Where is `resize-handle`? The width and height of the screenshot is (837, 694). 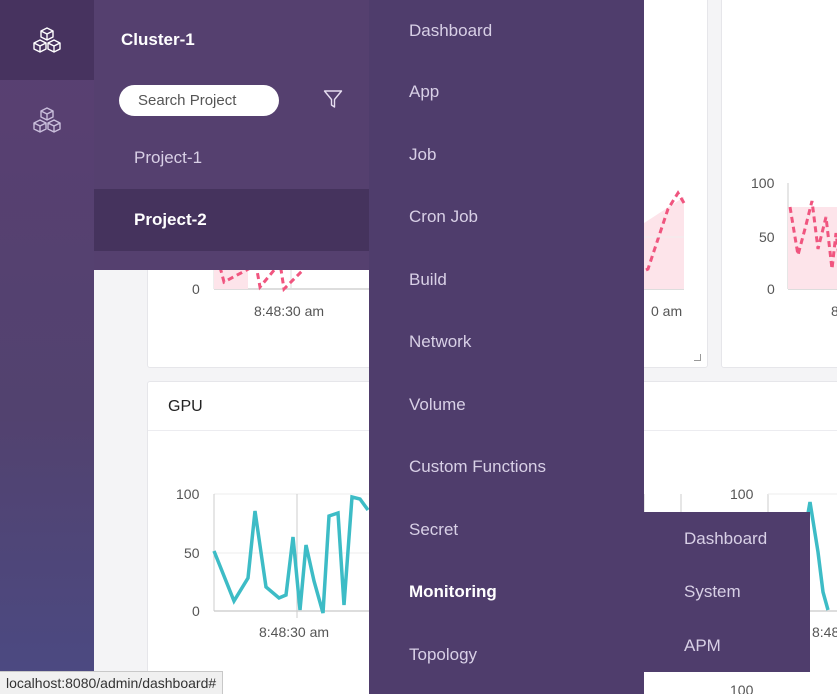
resize-handle is located at coordinates (697, 357).